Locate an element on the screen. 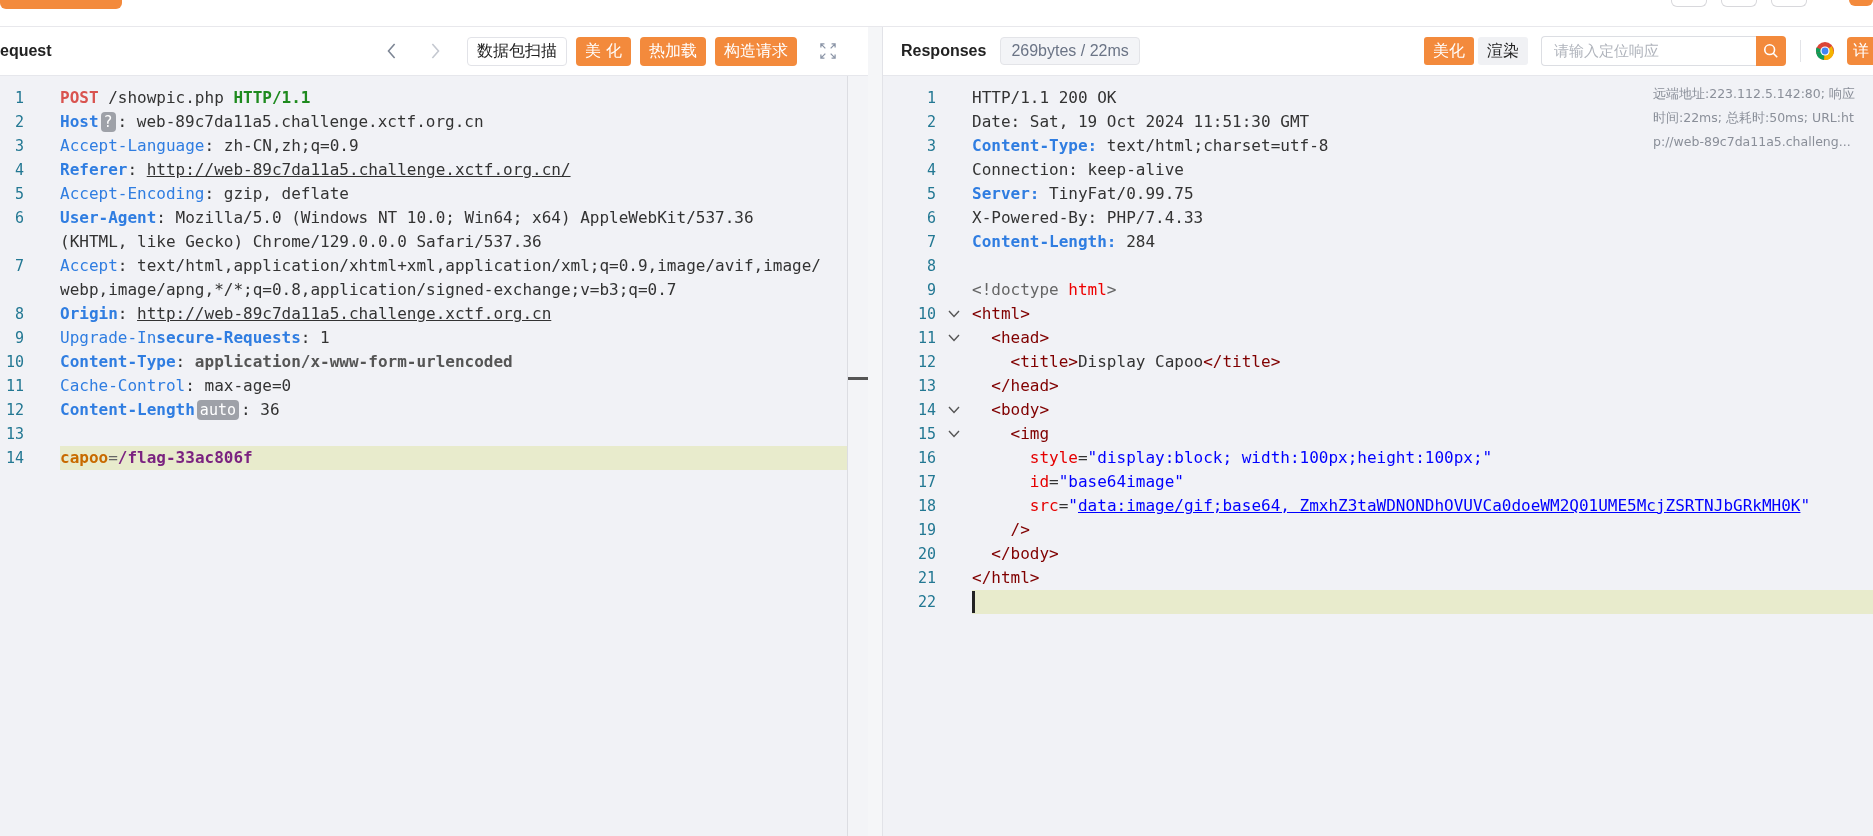 The image size is (1873, 836). code-token: /> is located at coordinates (1019, 530).